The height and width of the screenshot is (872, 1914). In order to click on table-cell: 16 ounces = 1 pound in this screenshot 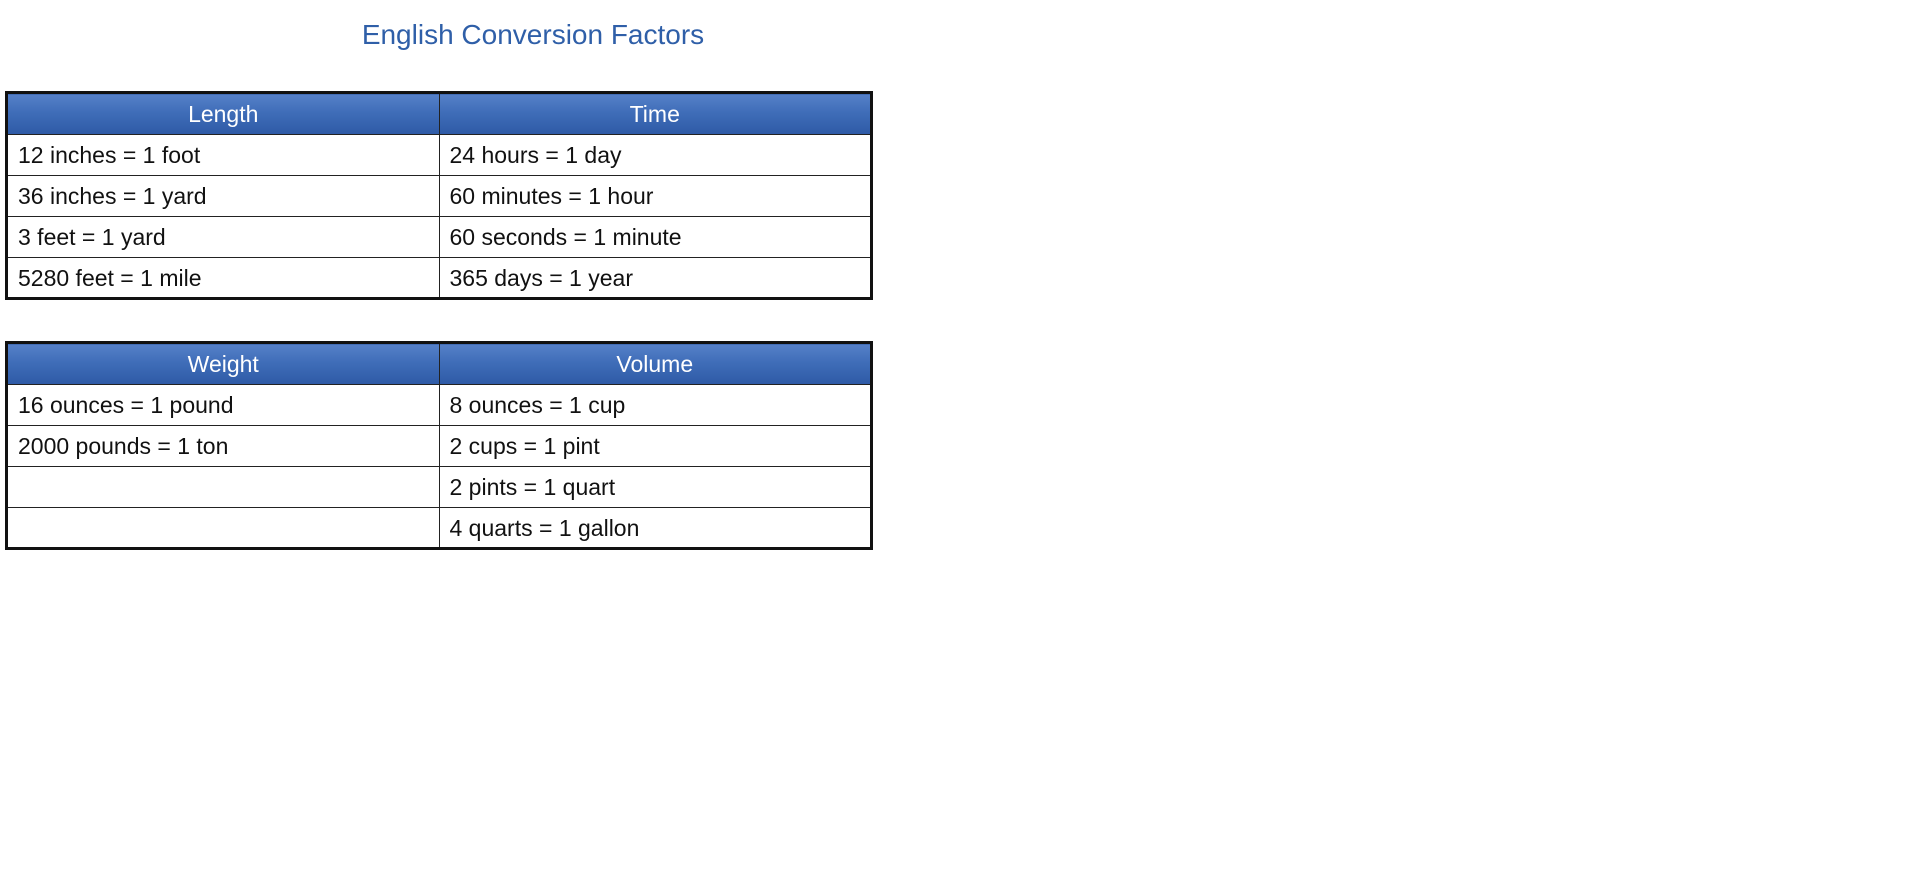, I will do `click(223, 405)`.